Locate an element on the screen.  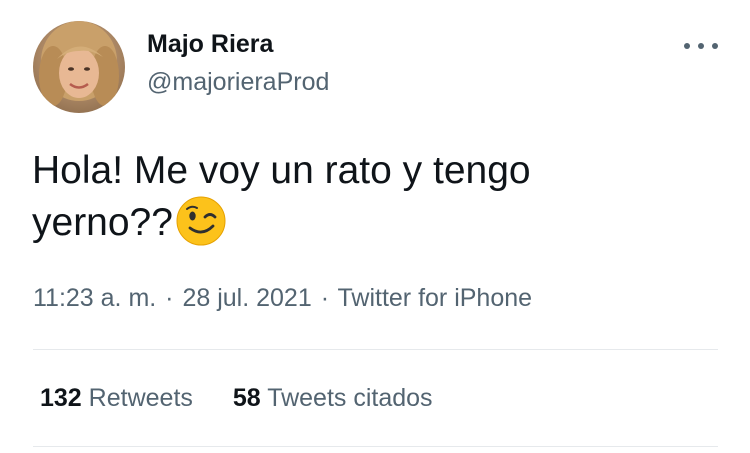
tweet-stats: 132 Retweets 58 Tweets citados is located at coordinates (236, 398).